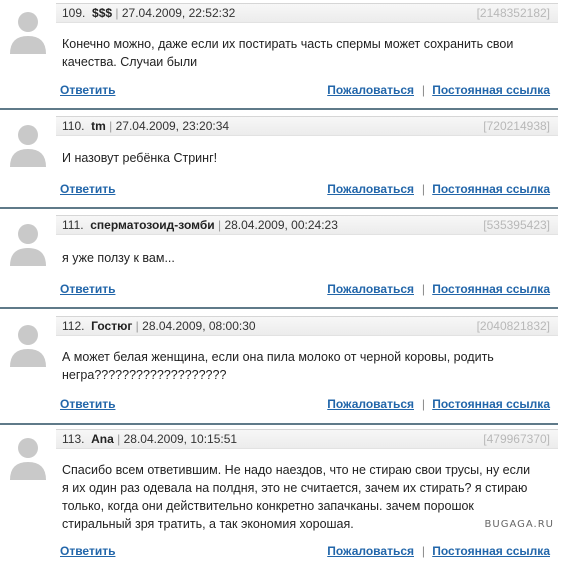 This screenshot has width=568, height=567. I want to click on comment-number: 113., so click(73, 439).